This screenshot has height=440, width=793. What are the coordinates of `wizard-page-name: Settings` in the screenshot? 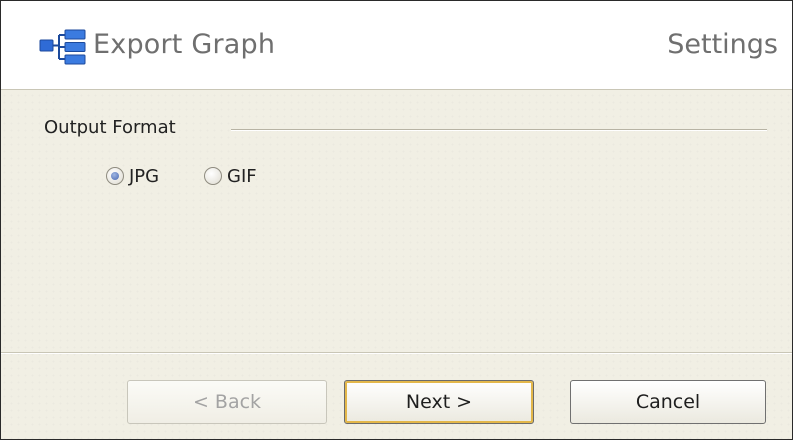 It's located at (722, 44).